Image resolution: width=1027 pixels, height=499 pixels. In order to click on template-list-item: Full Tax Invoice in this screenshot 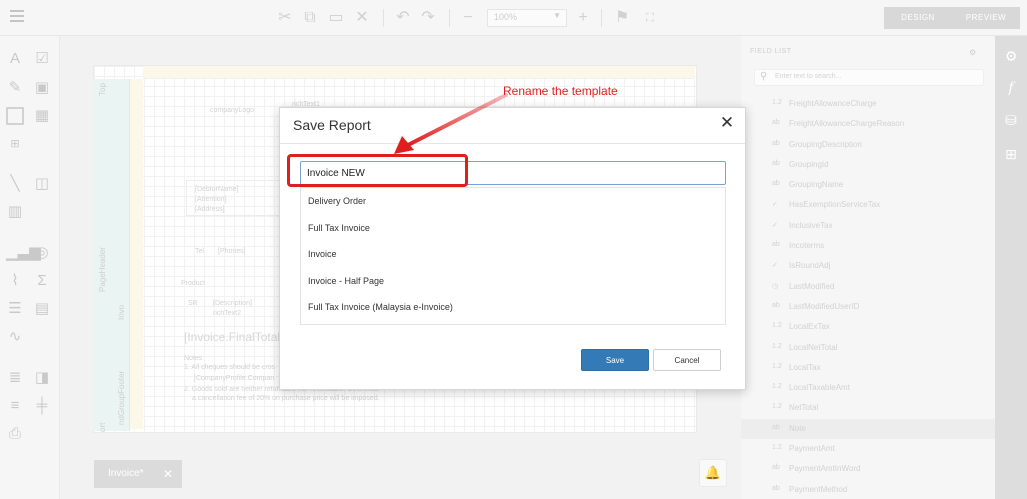, I will do `click(513, 228)`.